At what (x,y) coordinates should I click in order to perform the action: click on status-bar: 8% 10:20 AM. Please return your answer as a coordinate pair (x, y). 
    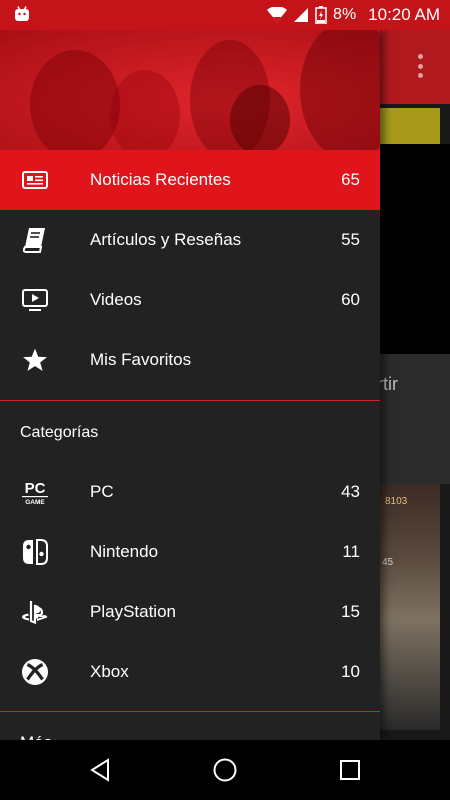
    Looking at the image, I should click on (225, 15).